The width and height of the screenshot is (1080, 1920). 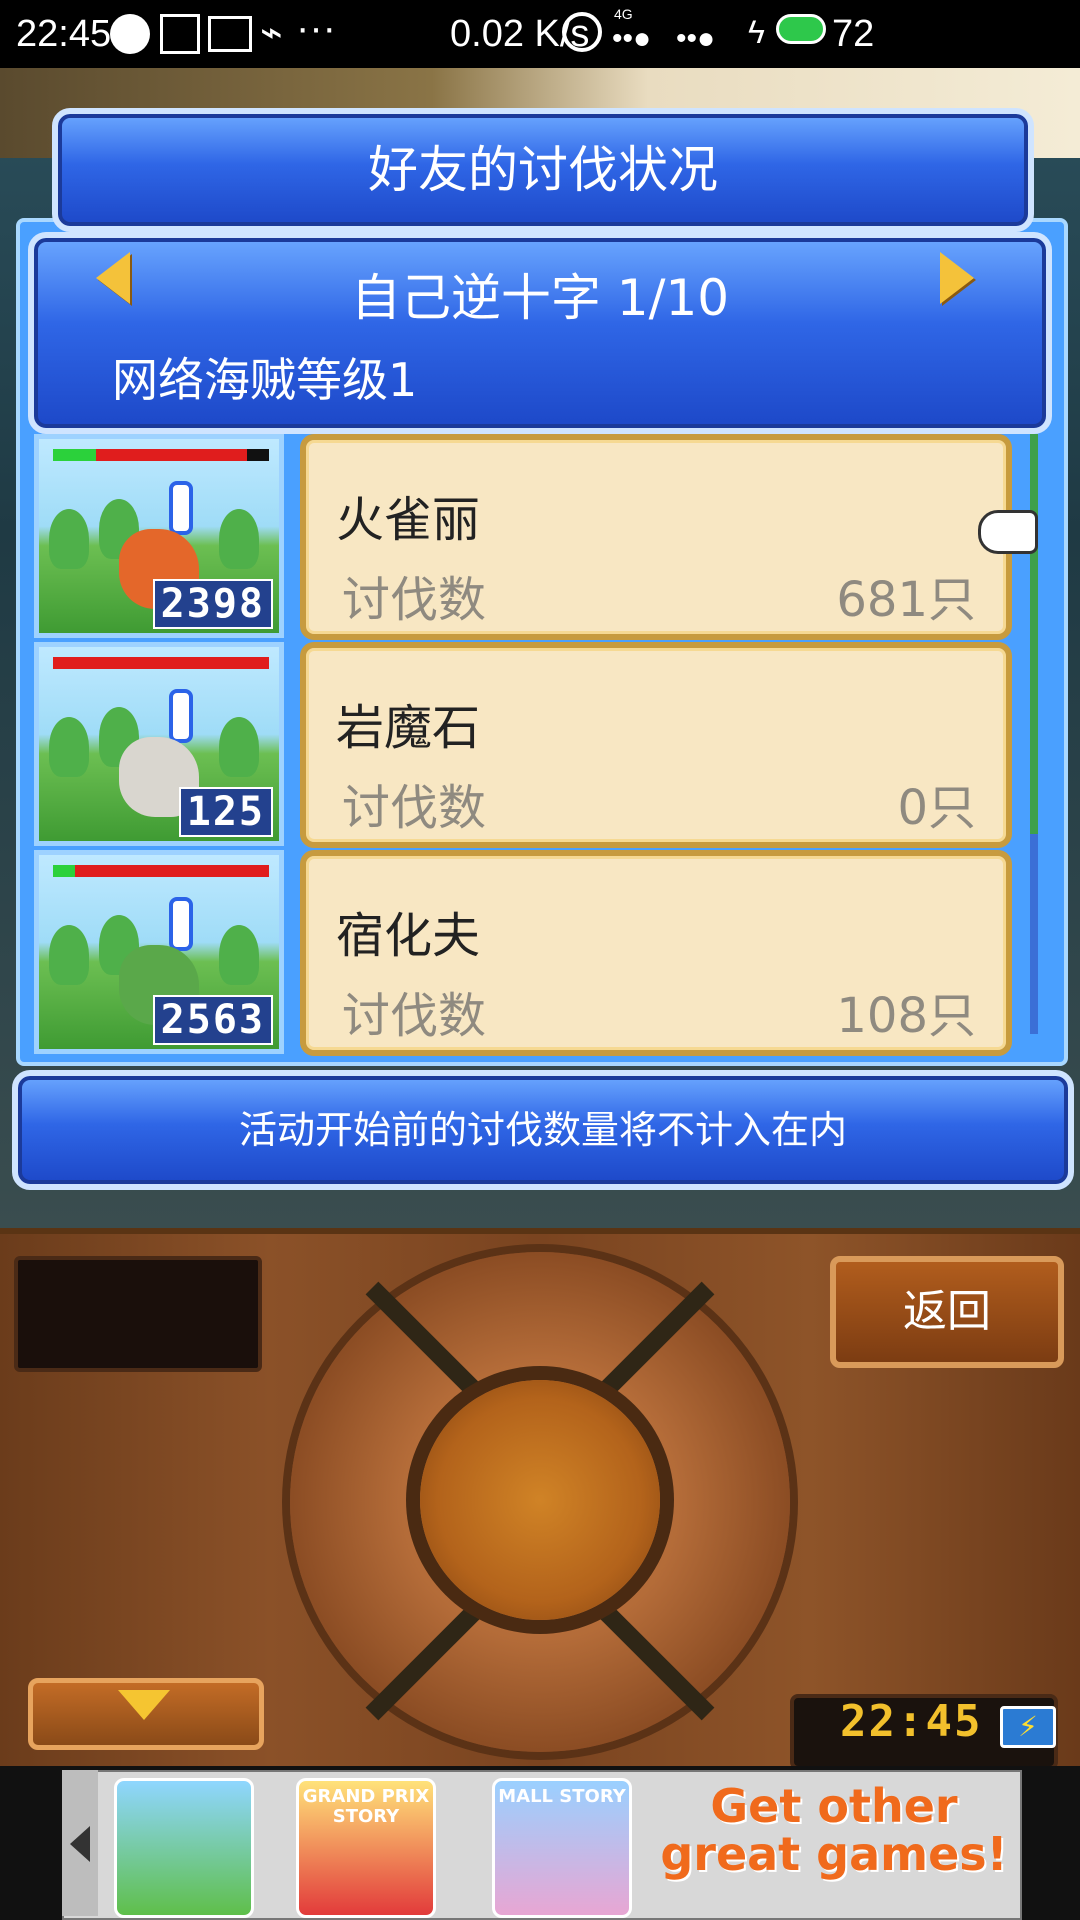 What do you see at coordinates (936, 808) in the screenshot?
I see `defeat-count-value: 0只` at bounding box center [936, 808].